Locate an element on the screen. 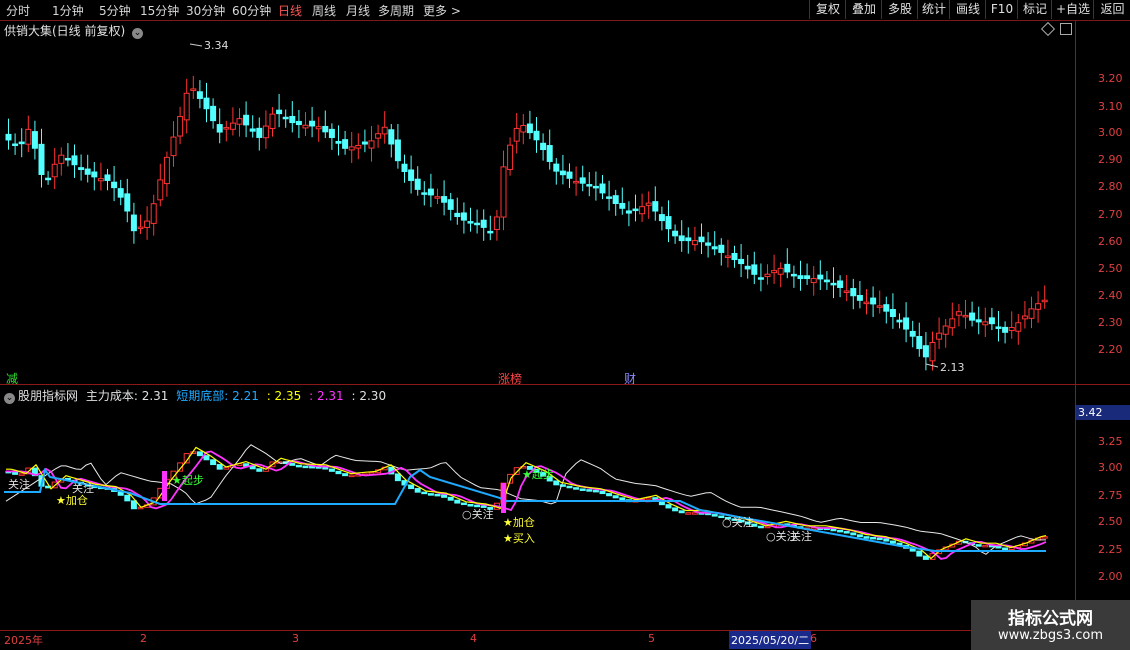  date-label: 5 is located at coordinates (651, 638).